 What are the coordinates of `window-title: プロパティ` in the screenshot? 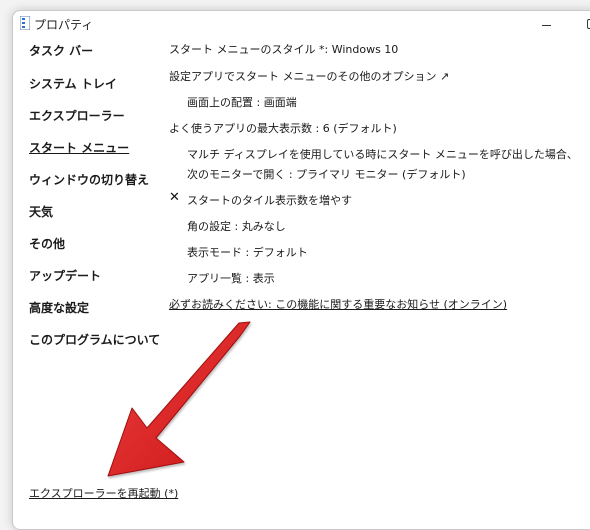 It's located at (64, 25).